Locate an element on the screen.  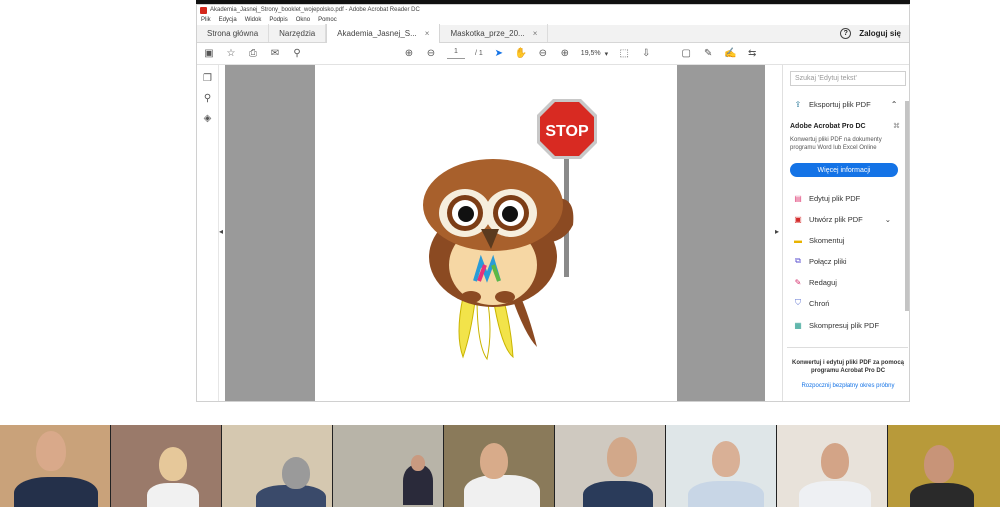
tool-combine: ⧉ Połącz pliki is located at coordinates (820, 261).